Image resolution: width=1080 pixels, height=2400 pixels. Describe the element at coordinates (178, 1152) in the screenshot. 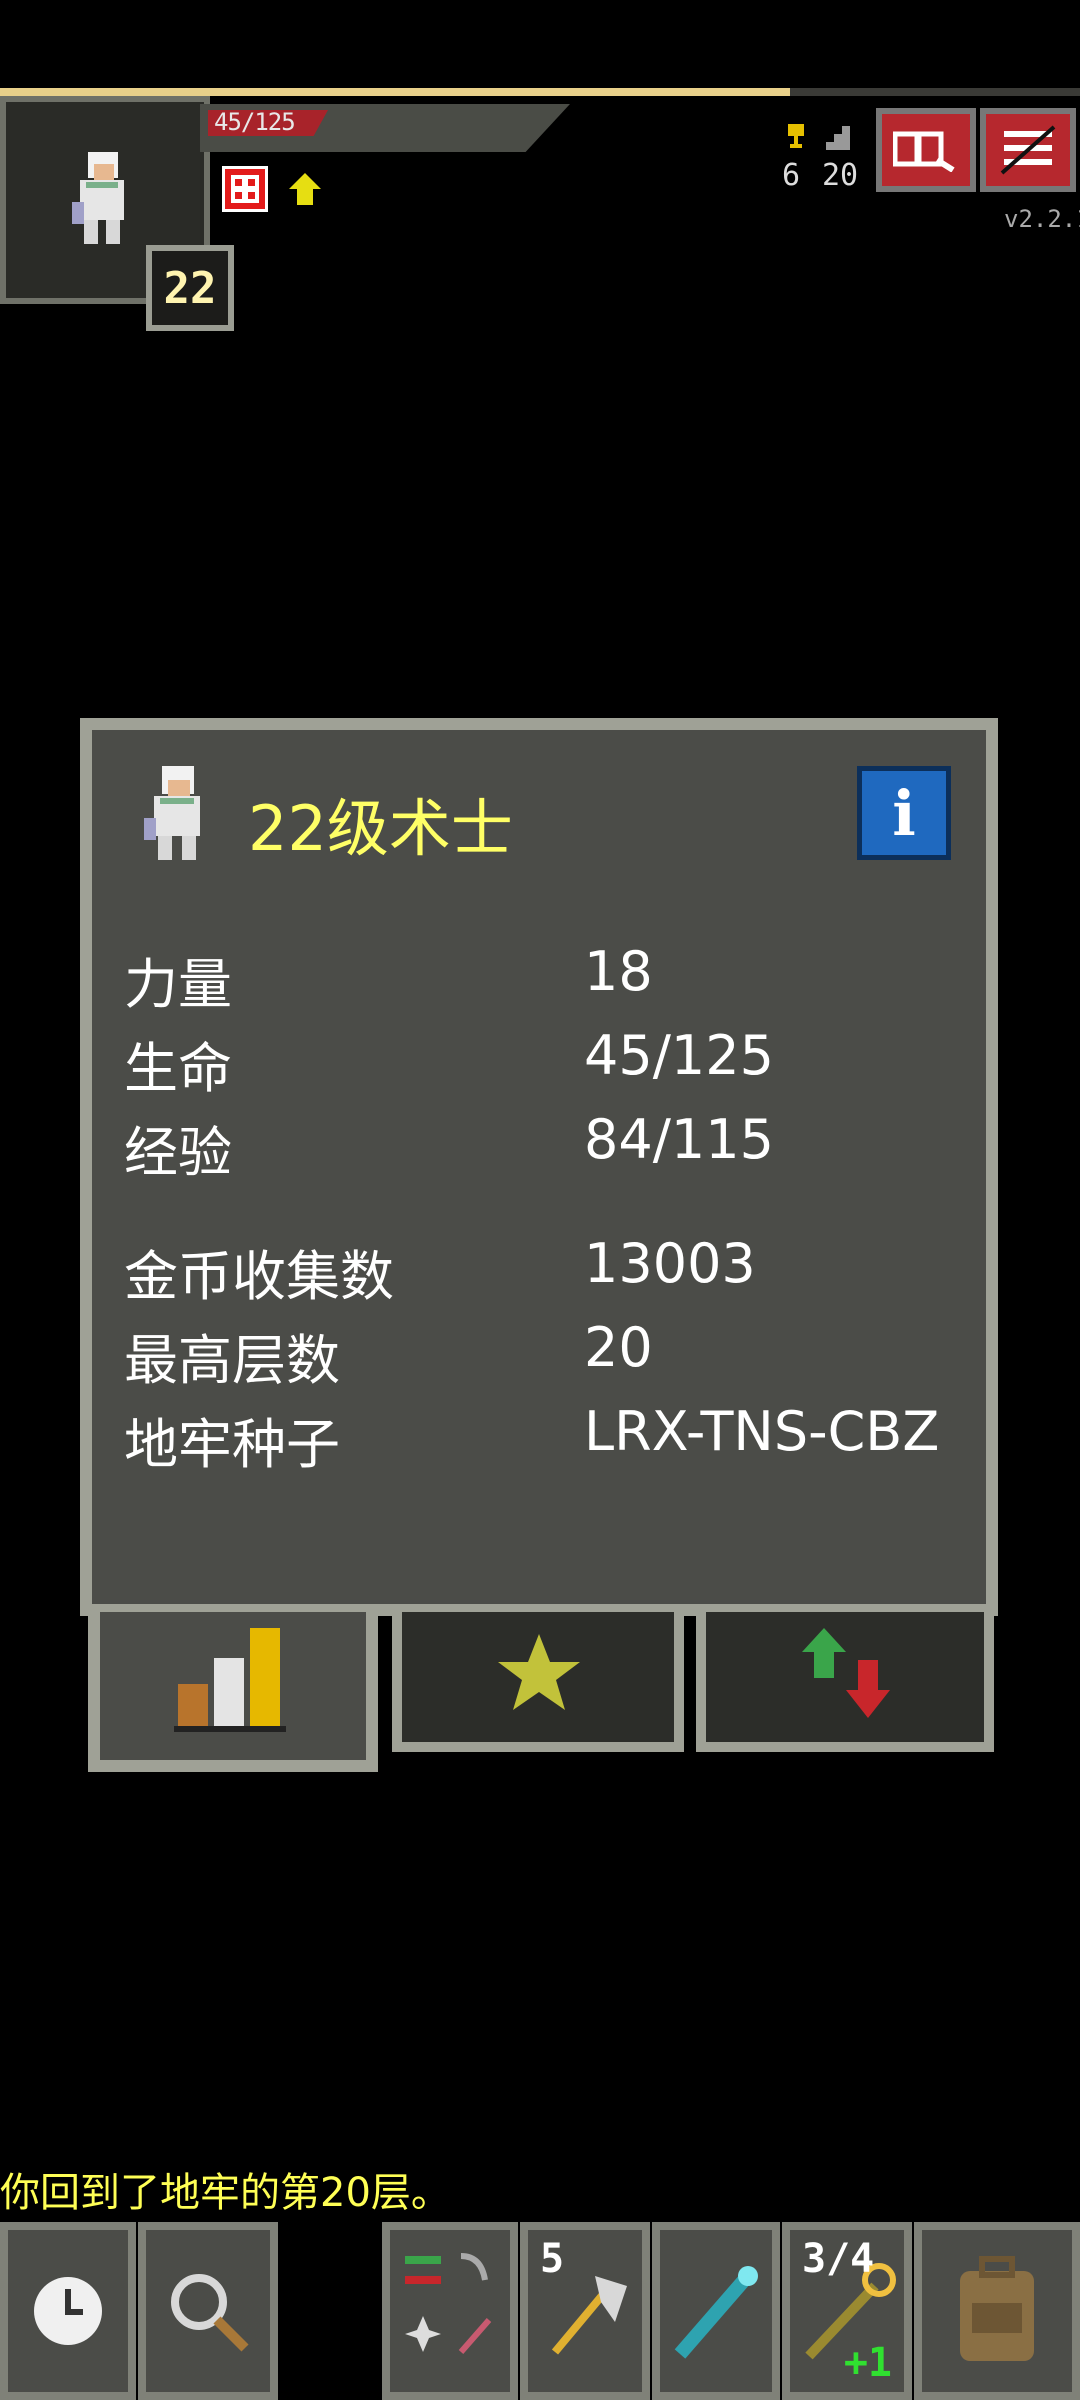

I see `stat-label-exp: 经验` at that location.